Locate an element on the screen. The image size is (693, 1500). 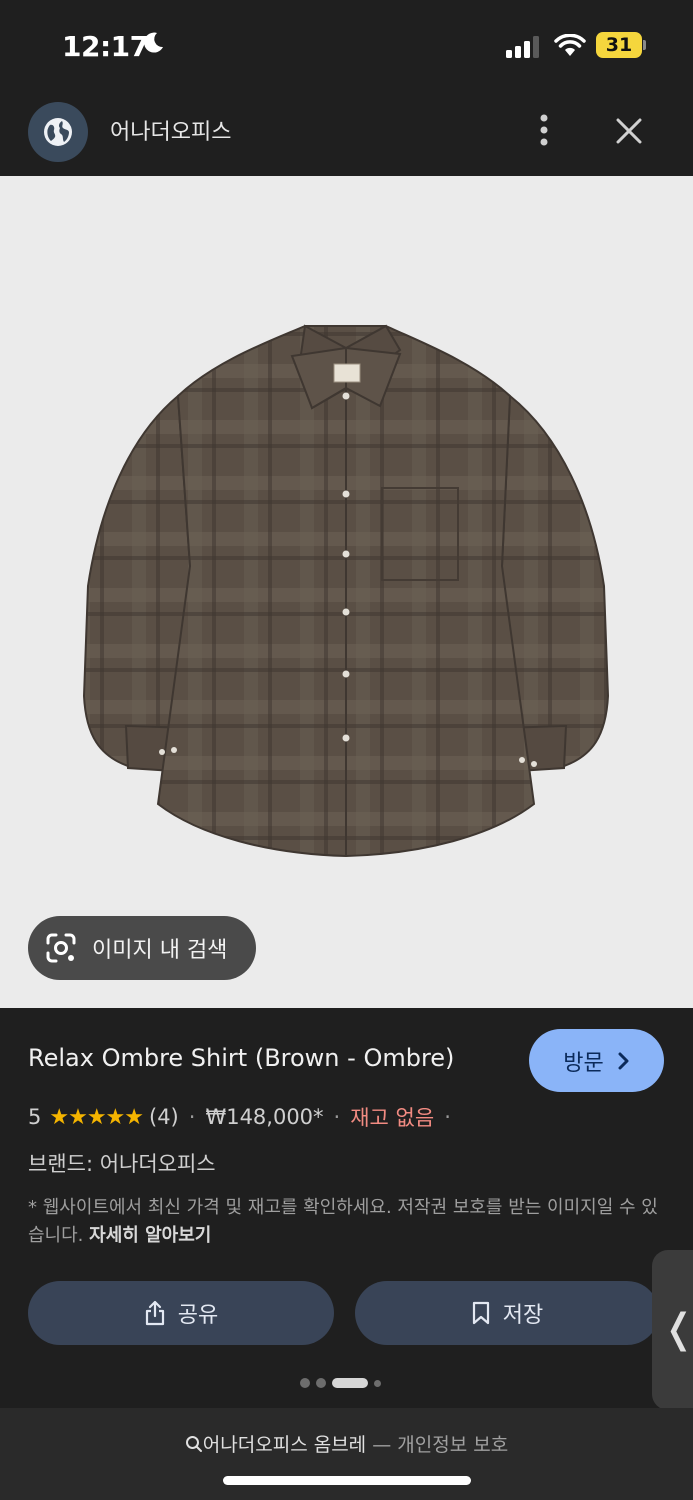
review-count: (4) is located at coordinates (164, 1117).